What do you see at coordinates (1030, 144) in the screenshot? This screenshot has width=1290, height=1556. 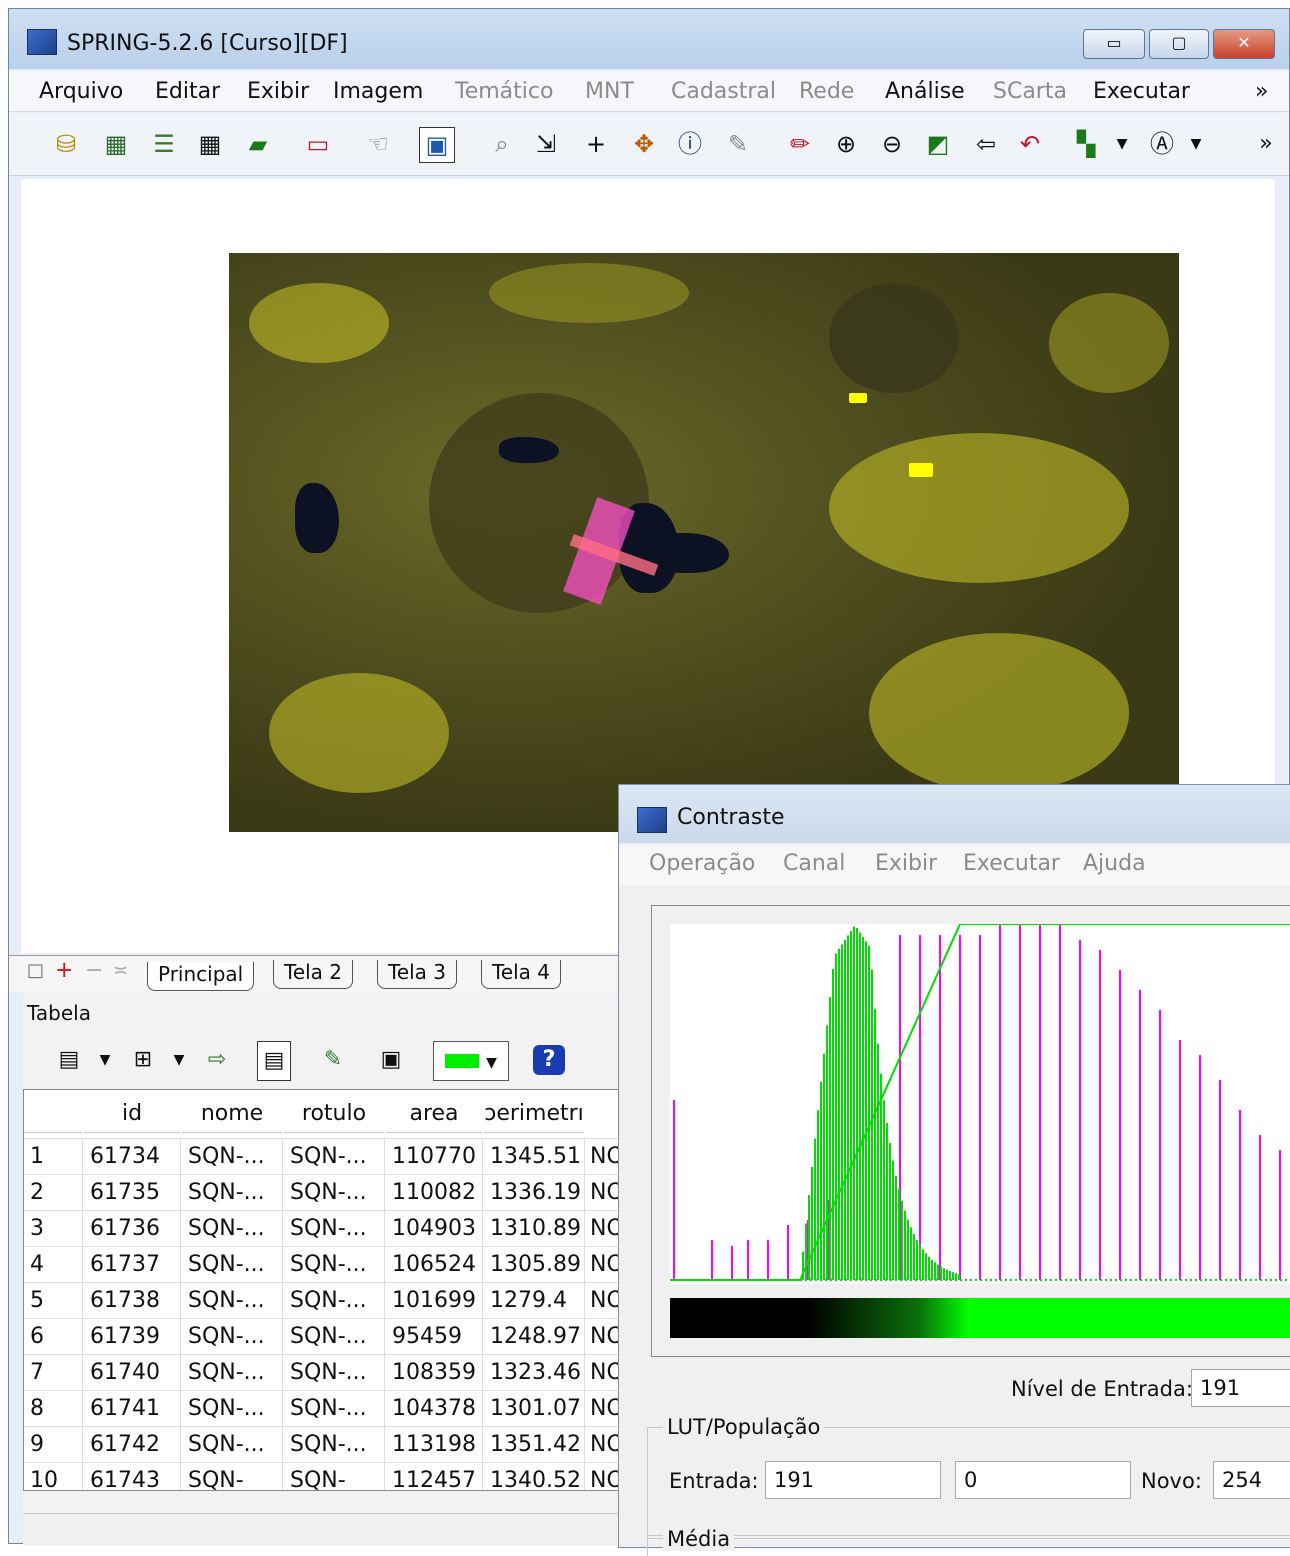 I see `undo-icon: ↶` at bounding box center [1030, 144].